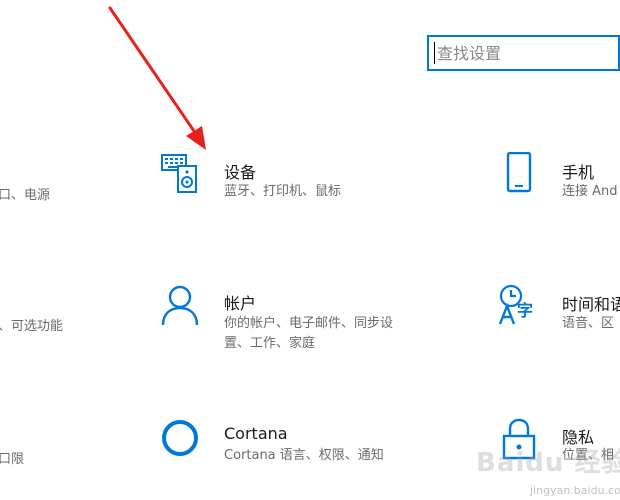 The width and height of the screenshot is (620, 500). Describe the element at coordinates (180, 305) in the screenshot. I see `person-icon` at that location.